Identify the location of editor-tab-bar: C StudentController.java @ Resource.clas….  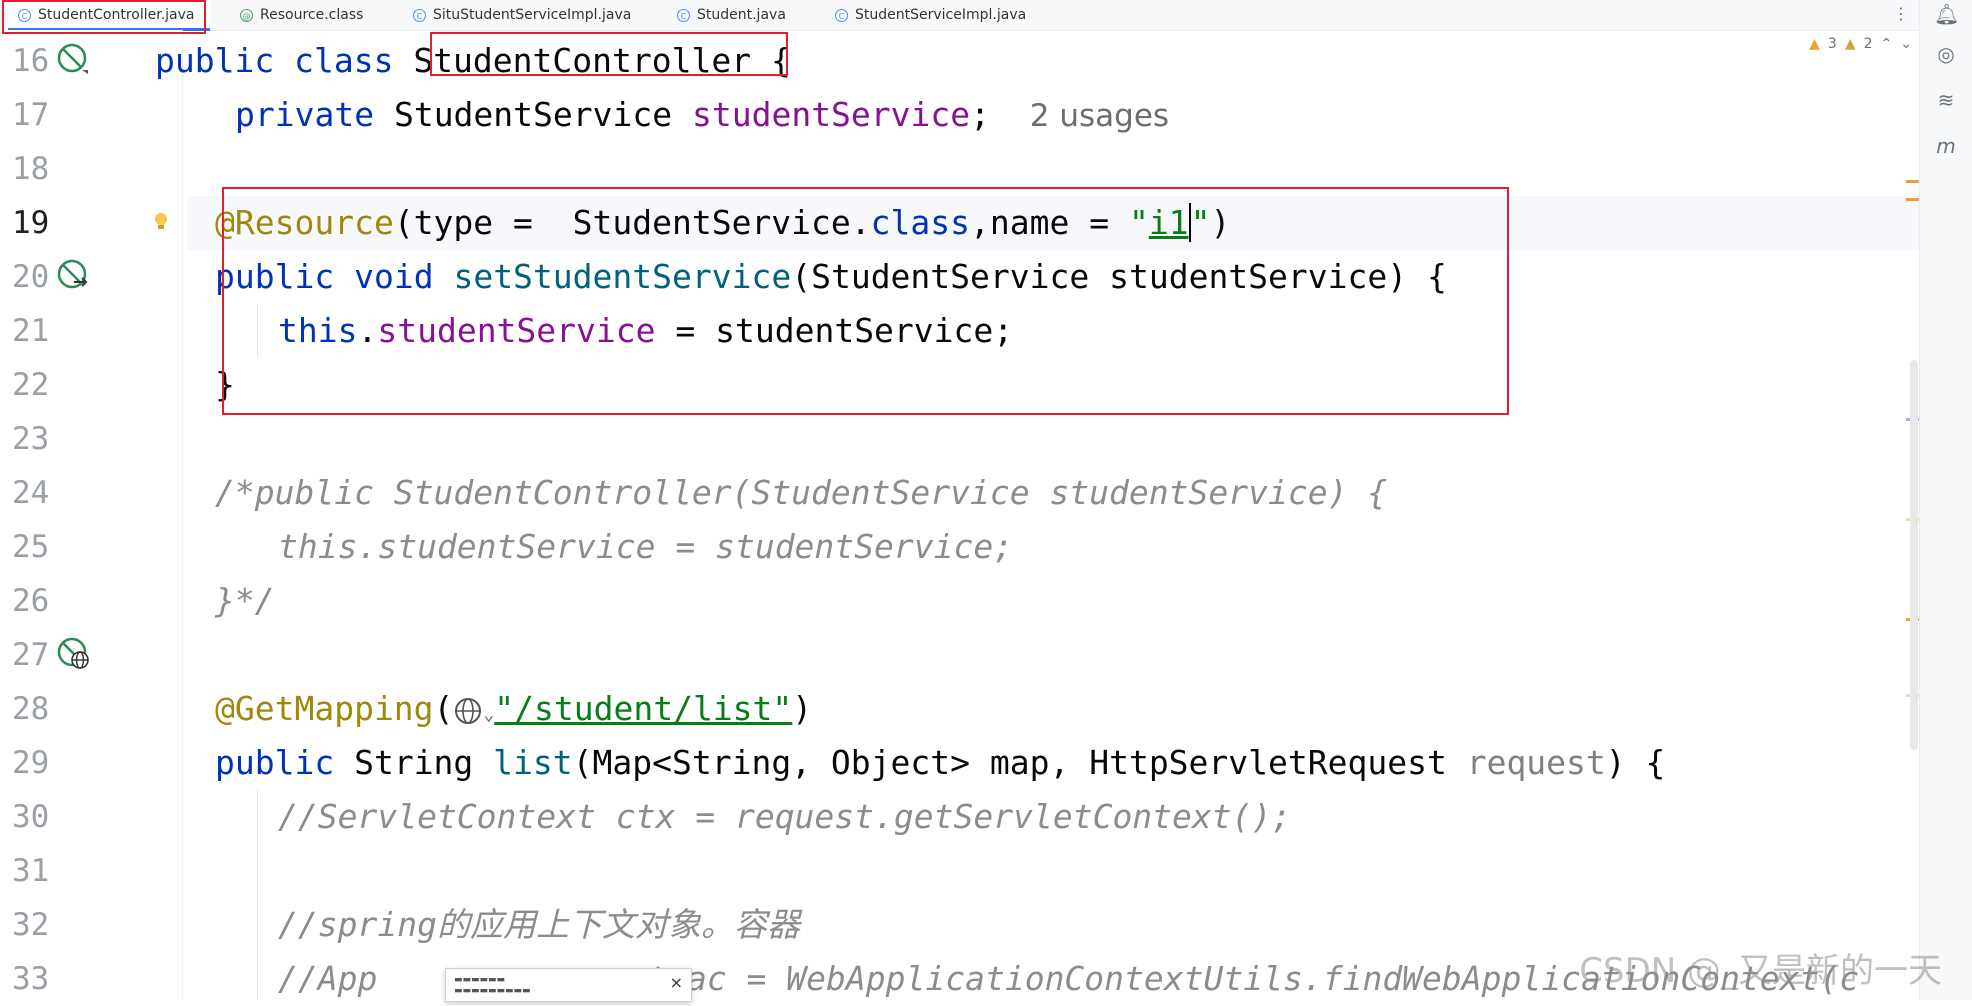
(960, 15).